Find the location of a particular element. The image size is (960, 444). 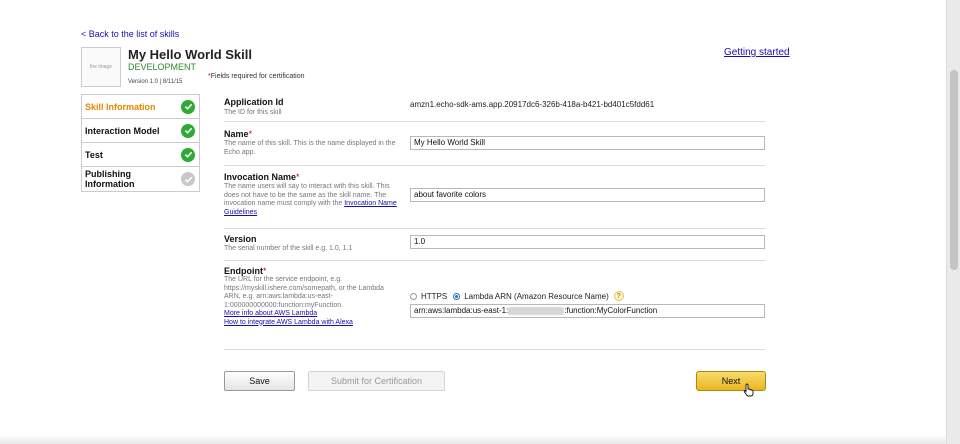

sidebar-item-publishing-information: Publishing Information is located at coordinates (140, 179).